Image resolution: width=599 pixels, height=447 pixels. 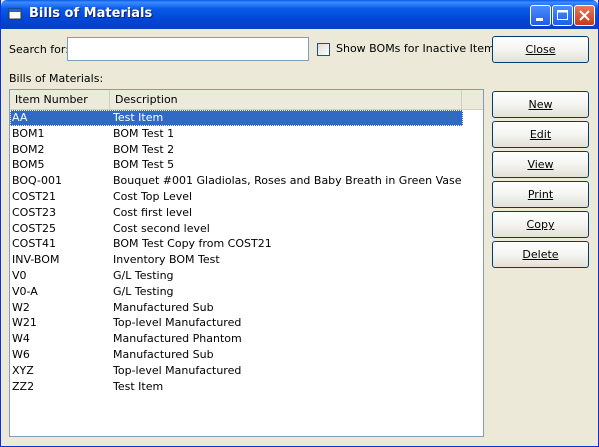 I want to click on new-button-label: New, so click(x=540, y=104).